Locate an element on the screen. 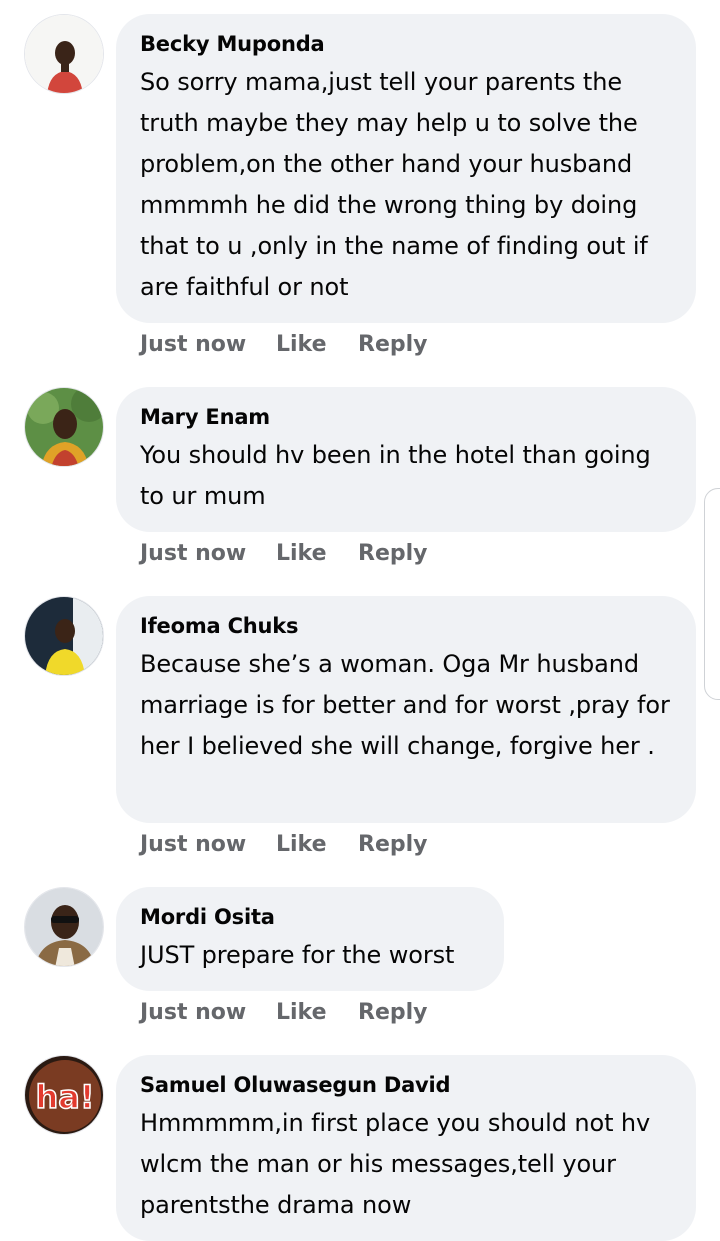  avatar: ha! is located at coordinates (64, 1095).